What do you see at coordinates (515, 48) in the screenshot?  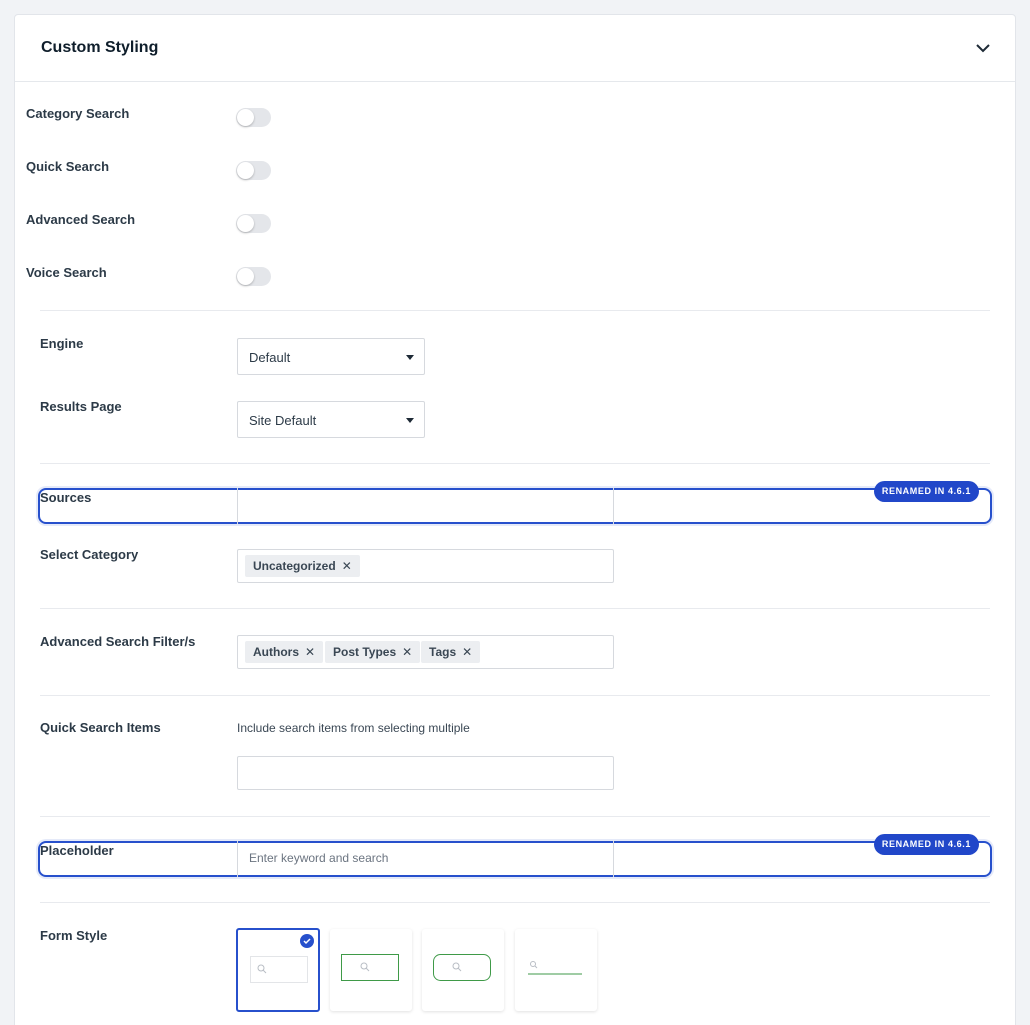 I see `panel-header: Custom Styling` at bounding box center [515, 48].